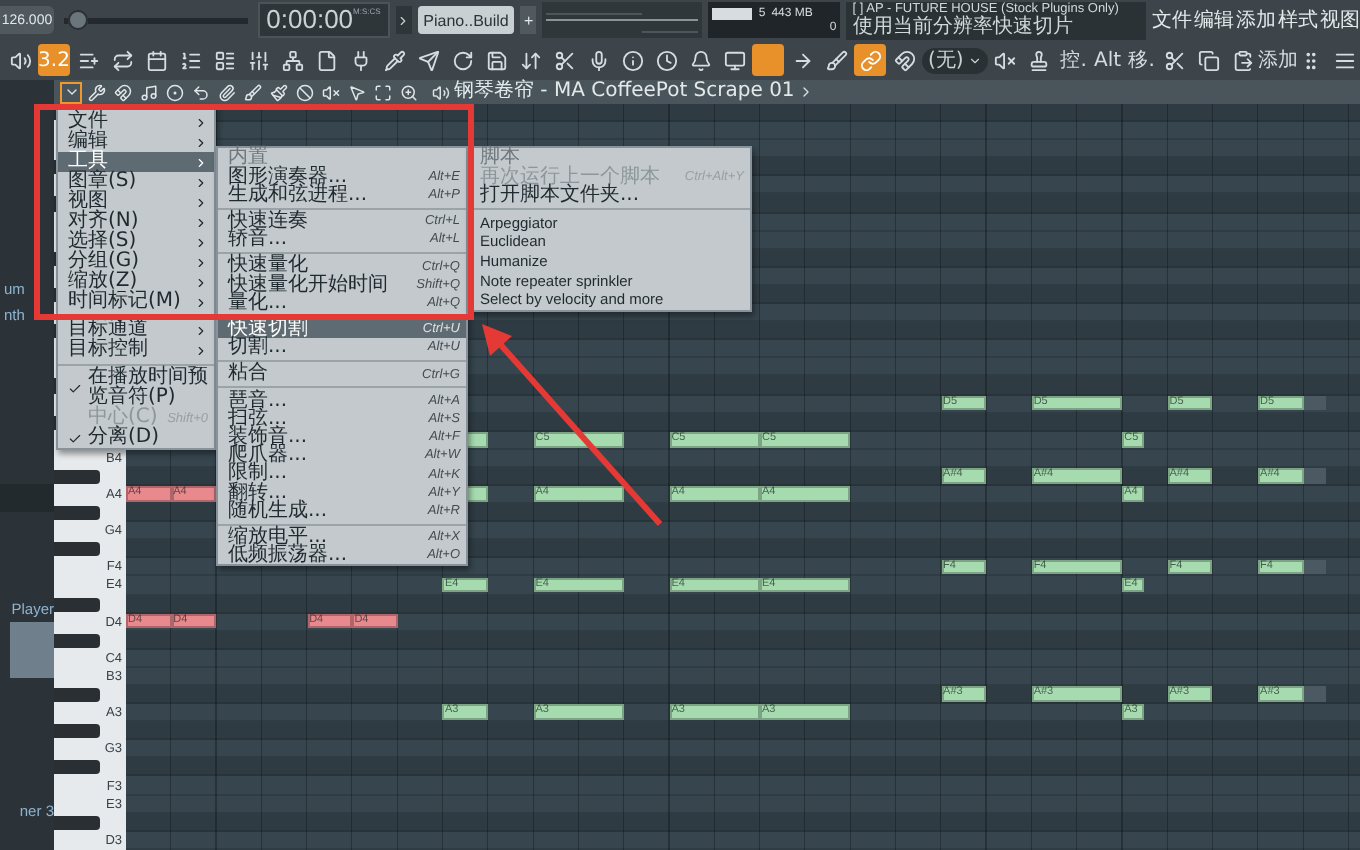  What do you see at coordinates (499, 158) in the screenshot?
I see `menu-header: 脚本` at bounding box center [499, 158].